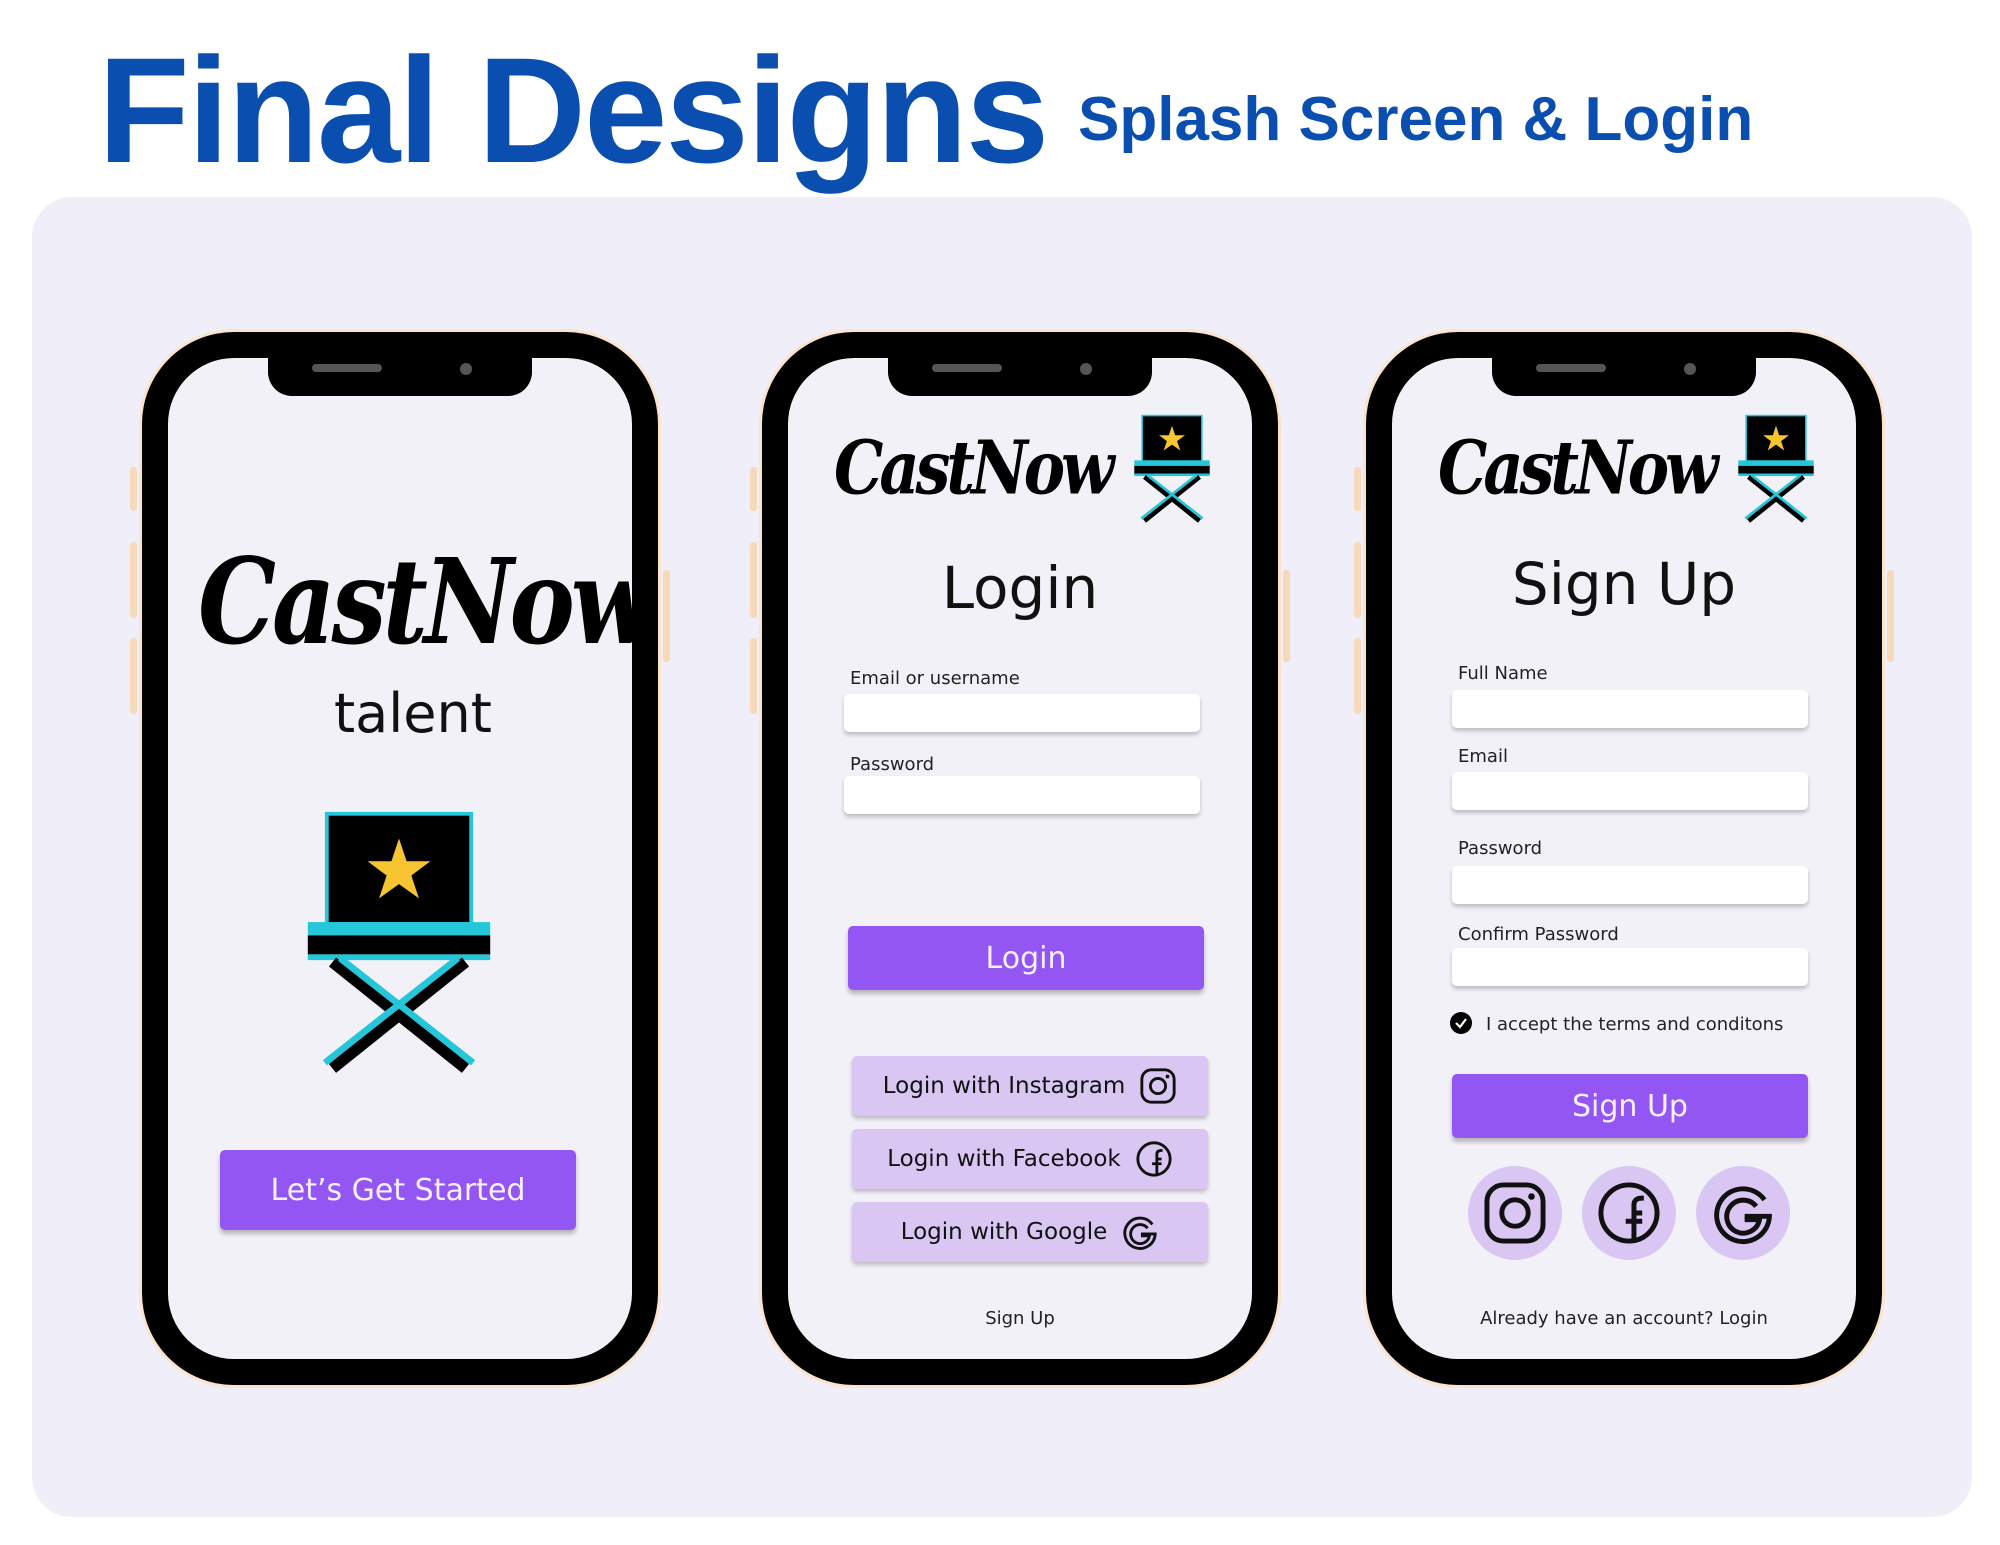 The image size is (2000, 1545). Describe the element at coordinates (1416, 119) in the screenshot. I see `page-subtitle: Splash Screen & Login` at that location.